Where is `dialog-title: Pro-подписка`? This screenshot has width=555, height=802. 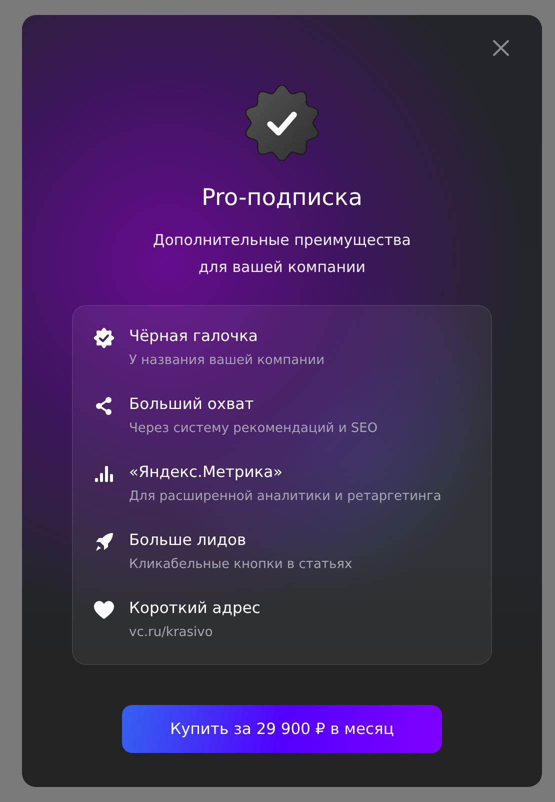
dialog-title: Pro-подписка is located at coordinates (282, 198).